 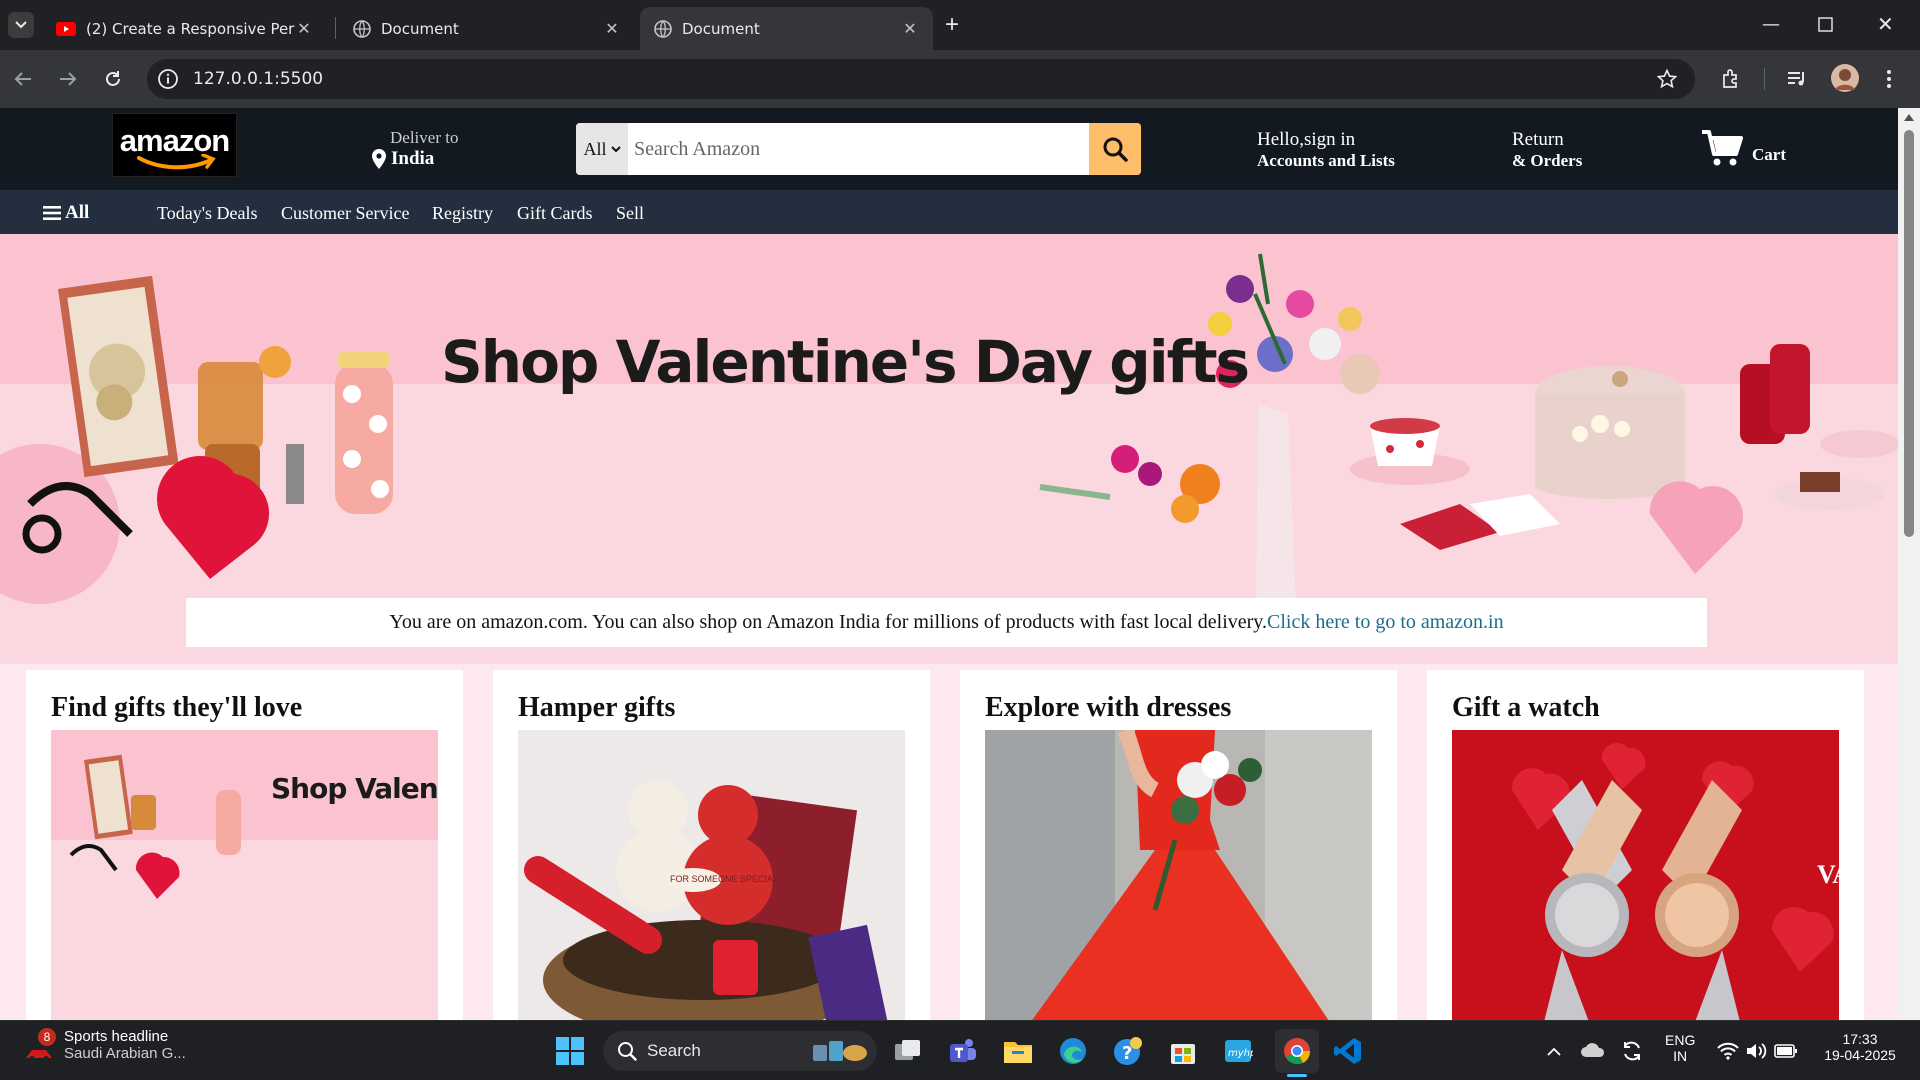 I want to click on card-image: Shop Valenti, so click(x=244, y=875).